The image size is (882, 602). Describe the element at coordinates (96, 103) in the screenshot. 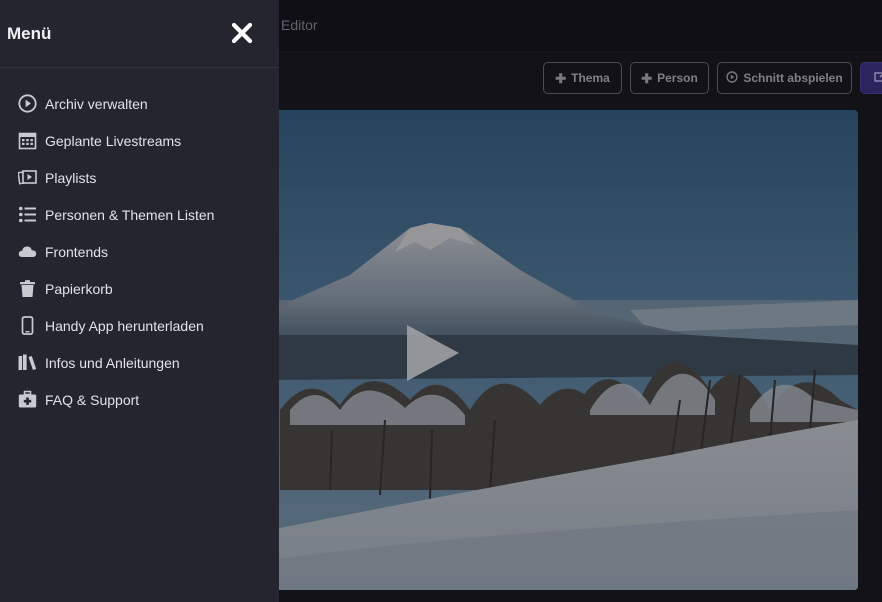

I see `menu-item-label: Archiv verwalten` at that location.